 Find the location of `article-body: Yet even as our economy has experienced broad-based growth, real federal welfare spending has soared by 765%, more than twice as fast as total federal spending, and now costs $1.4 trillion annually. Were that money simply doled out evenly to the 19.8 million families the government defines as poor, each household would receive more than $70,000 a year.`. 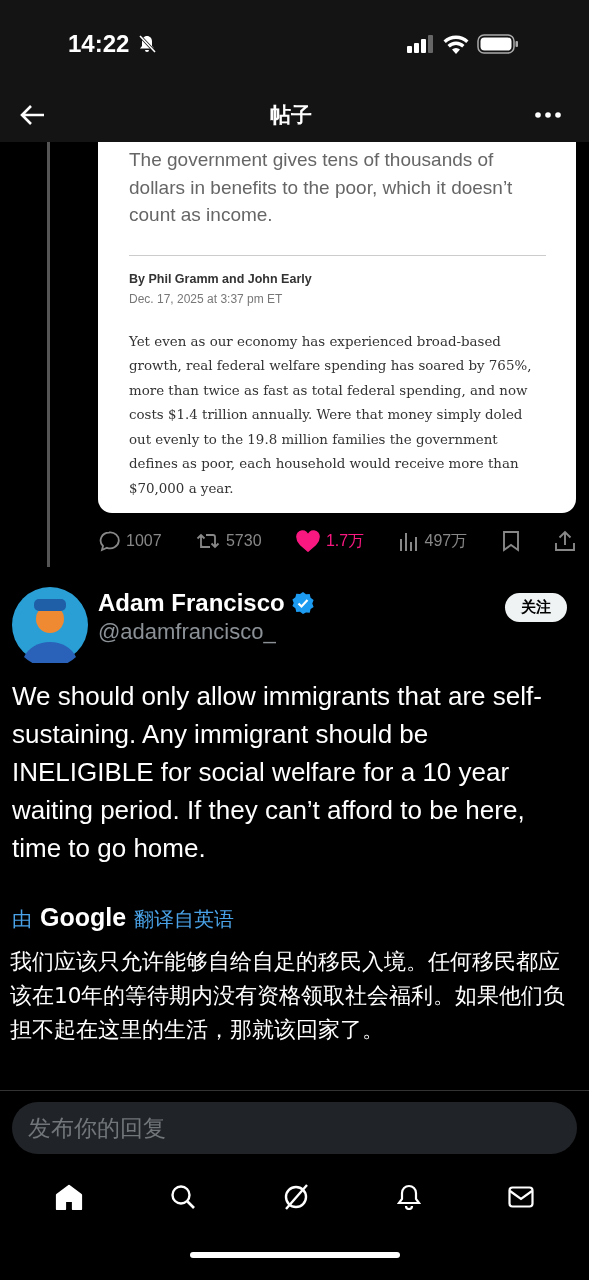

article-body: Yet even as our economy has experienced broad-based growth, real federal welfare spending has soared by 765%, more than twice as fast as total federal spending, and now costs $1.4 trillion annually. Were that money simply doled out evenly to the 19.8 million families the government defines as poor, each household would receive more than $70,000 a year. is located at coordinates (331, 415).